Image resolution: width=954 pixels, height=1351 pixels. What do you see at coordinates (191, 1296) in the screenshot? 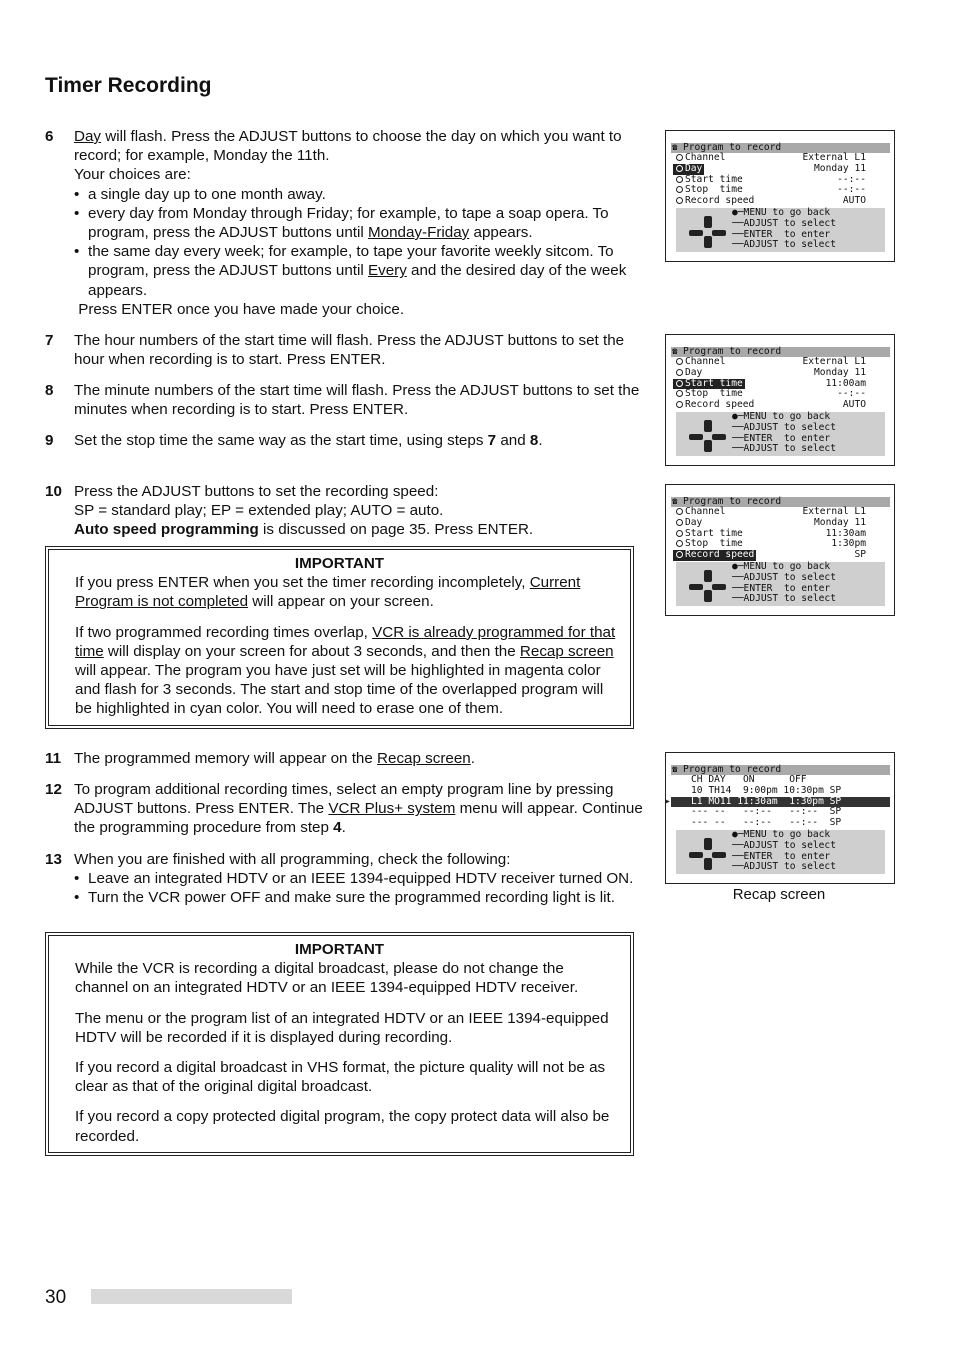
I see `footer-bar` at bounding box center [191, 1296].